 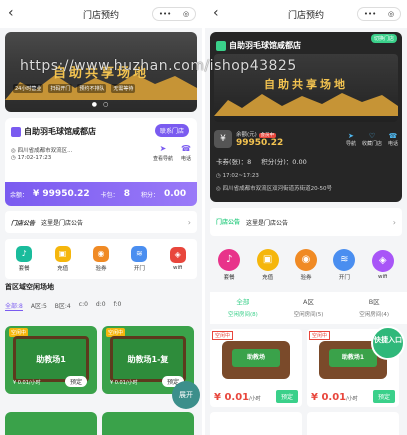 What do you see at coordinates (186, 395) in the screenshot?
I see `expand-button: 展开` at bounding box center [186, 395].